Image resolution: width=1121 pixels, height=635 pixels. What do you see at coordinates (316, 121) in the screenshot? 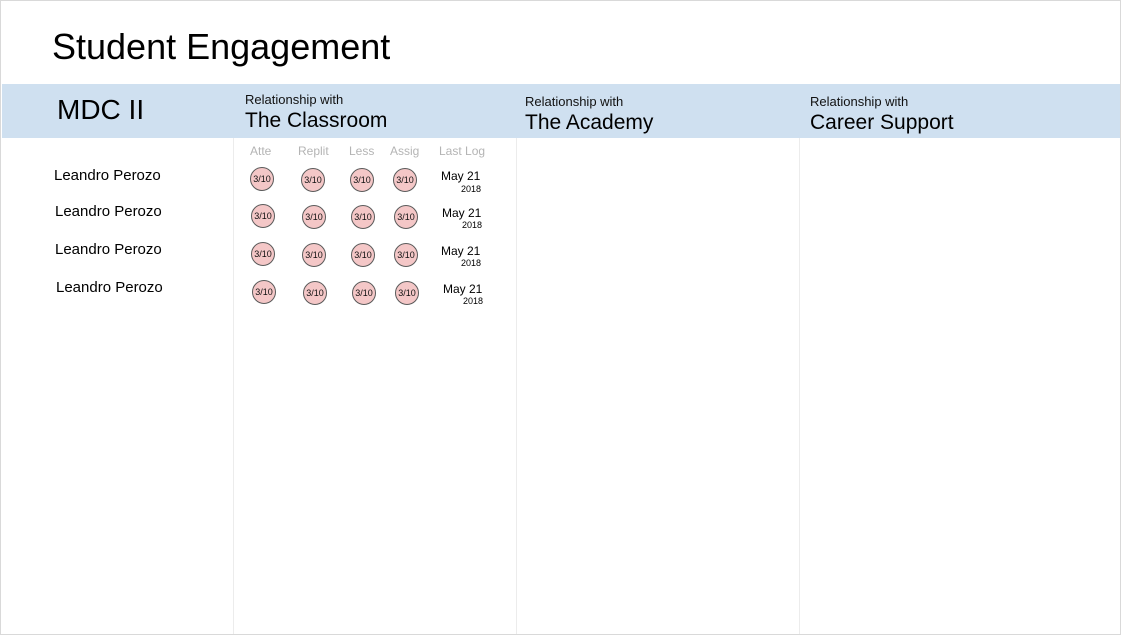
I see `classroom-section-title: The Classroom` at bounding box center [316, 121].